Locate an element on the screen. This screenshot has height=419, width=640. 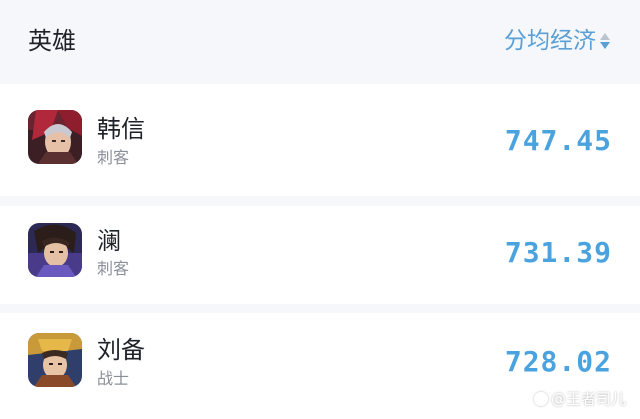
sort-by-gold-button: 分均经济 is located at coordinates (558, 41).